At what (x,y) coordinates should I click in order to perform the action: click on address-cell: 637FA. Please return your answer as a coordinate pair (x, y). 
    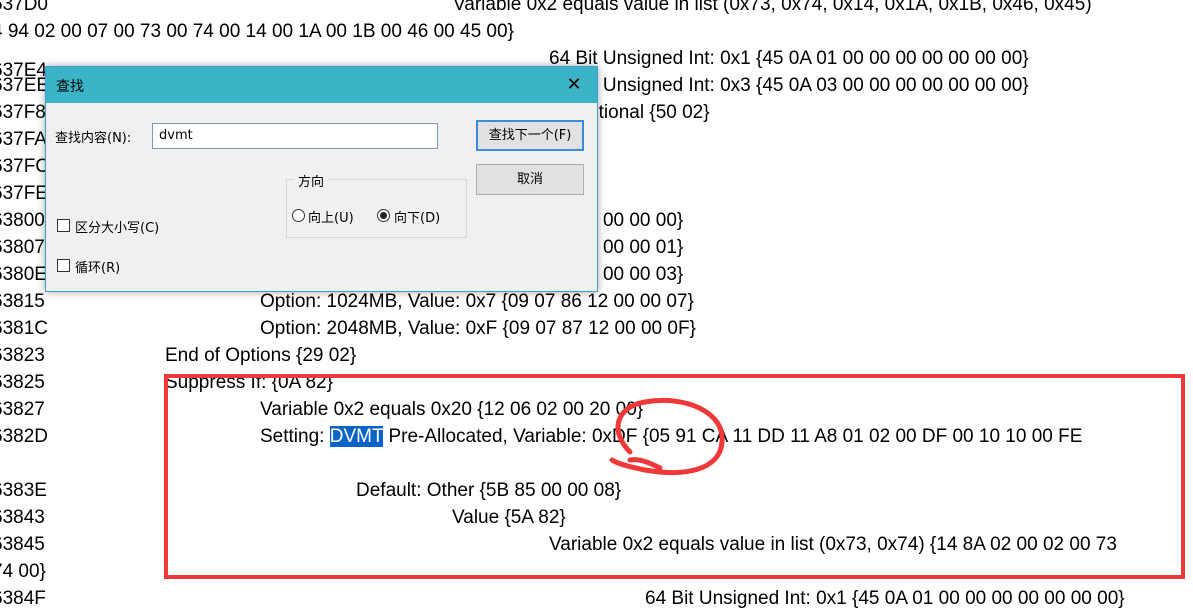
    Looking at the image, I should click on (23, 139).